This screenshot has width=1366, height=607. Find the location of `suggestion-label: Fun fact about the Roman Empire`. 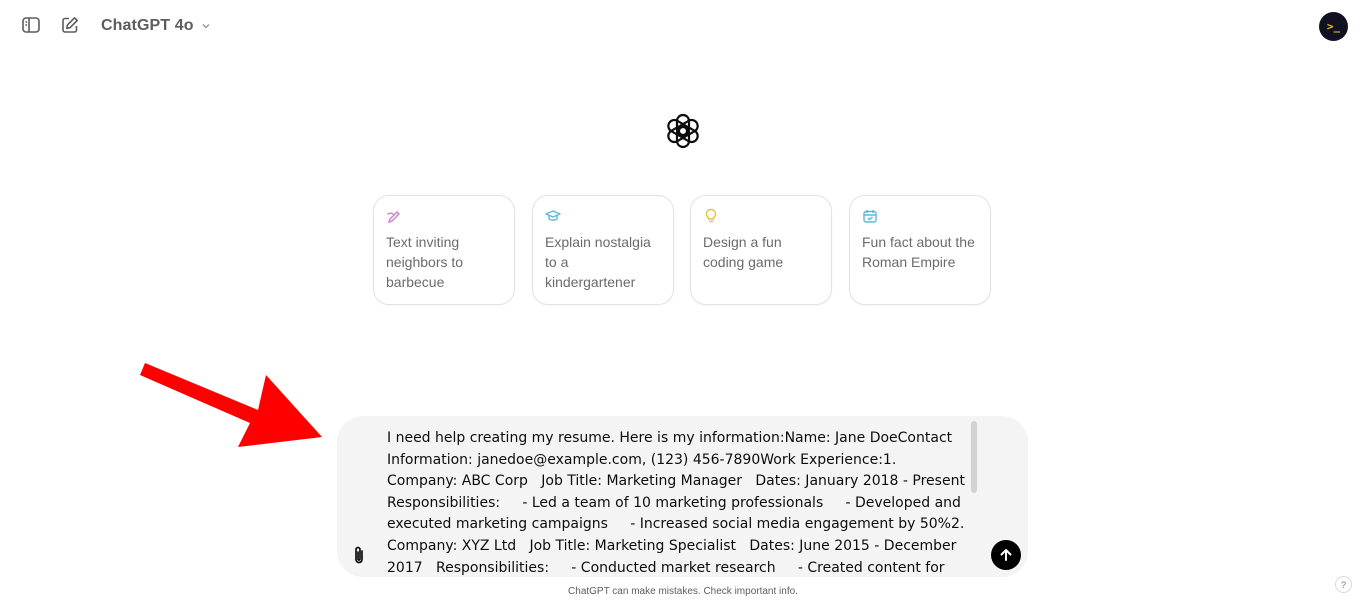

suggestion-label: Fun fact about the Roman Empire is located at coordinates (918, 252).